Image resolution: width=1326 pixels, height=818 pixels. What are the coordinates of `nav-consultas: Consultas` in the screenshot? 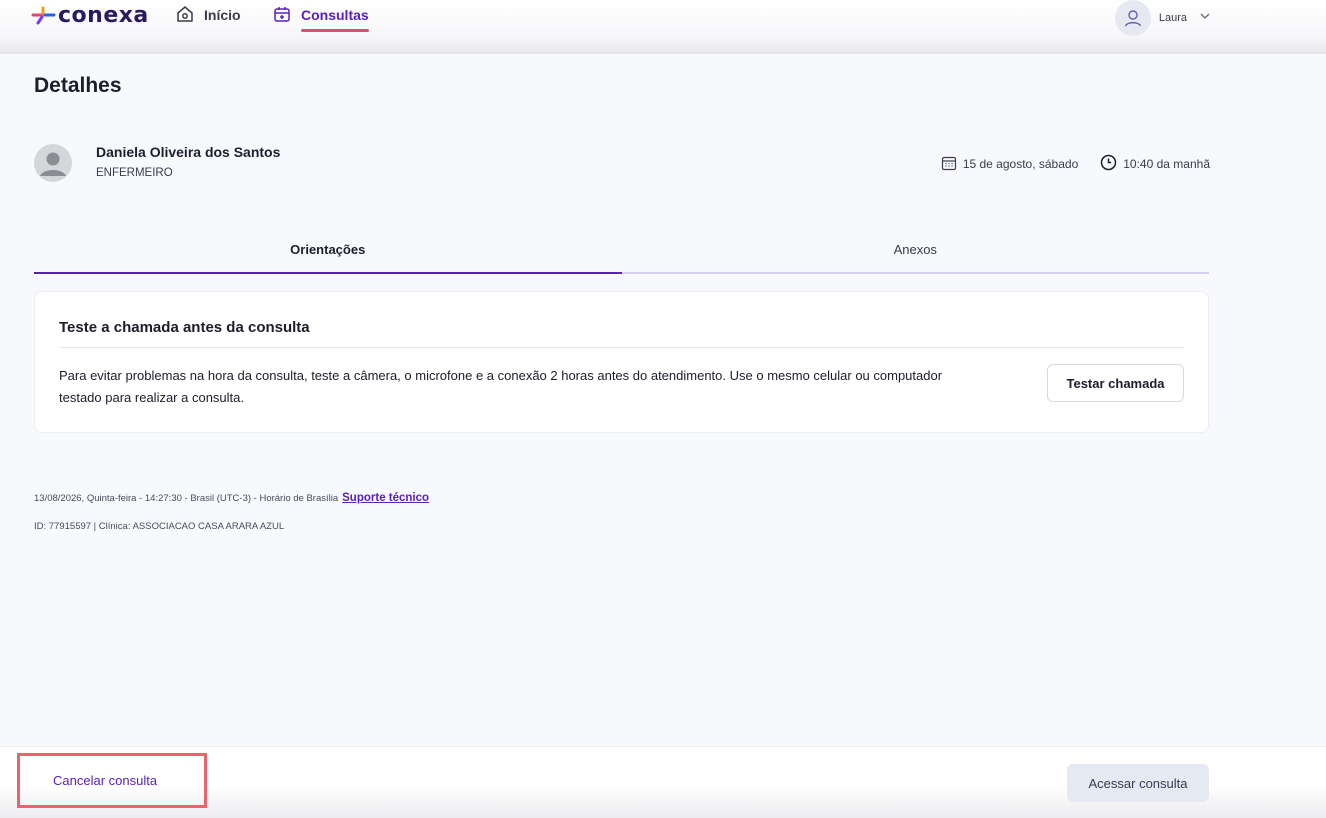 It's located at (320, 18).